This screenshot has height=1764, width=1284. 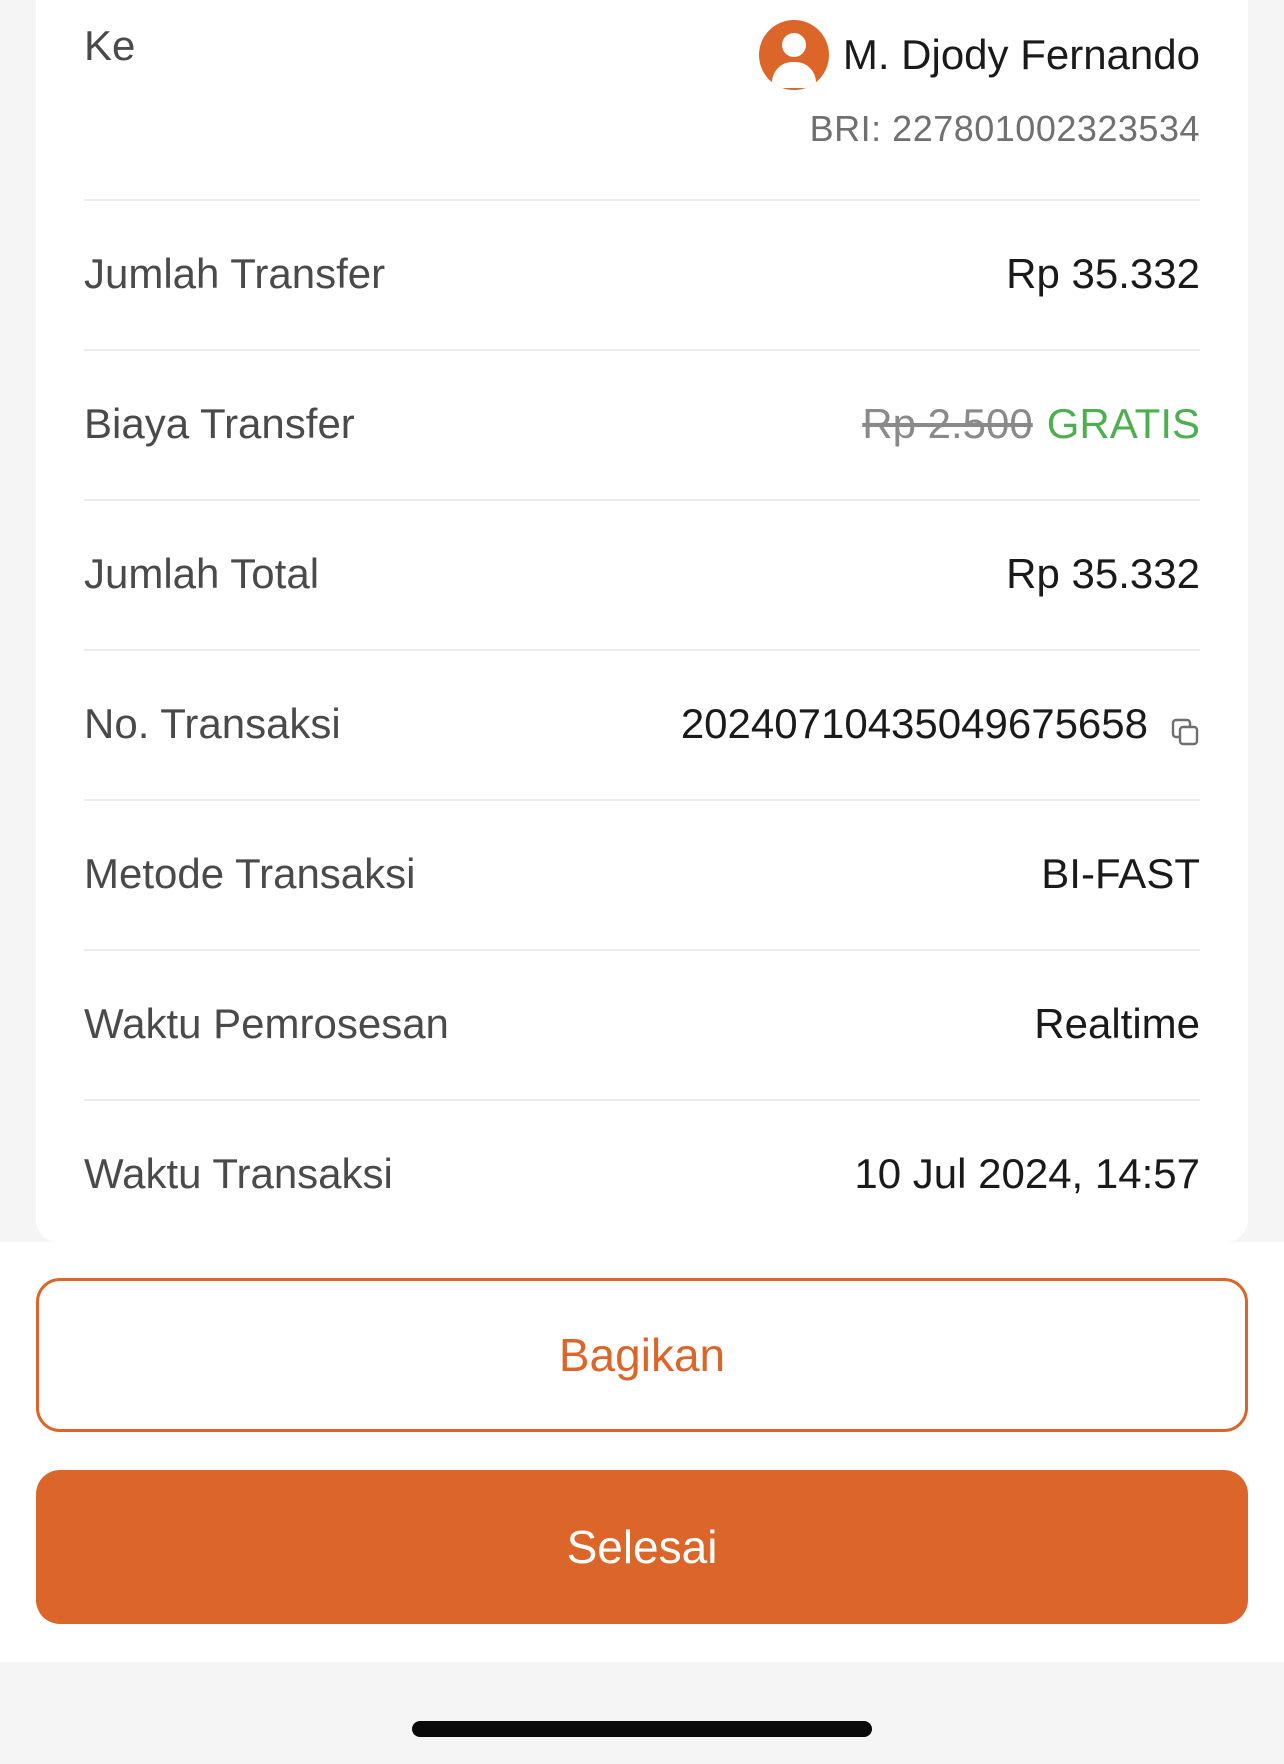 I want to click on transaction-time-value: 10 Jul 2024, 14:57, so click(x=1027, y=1173).